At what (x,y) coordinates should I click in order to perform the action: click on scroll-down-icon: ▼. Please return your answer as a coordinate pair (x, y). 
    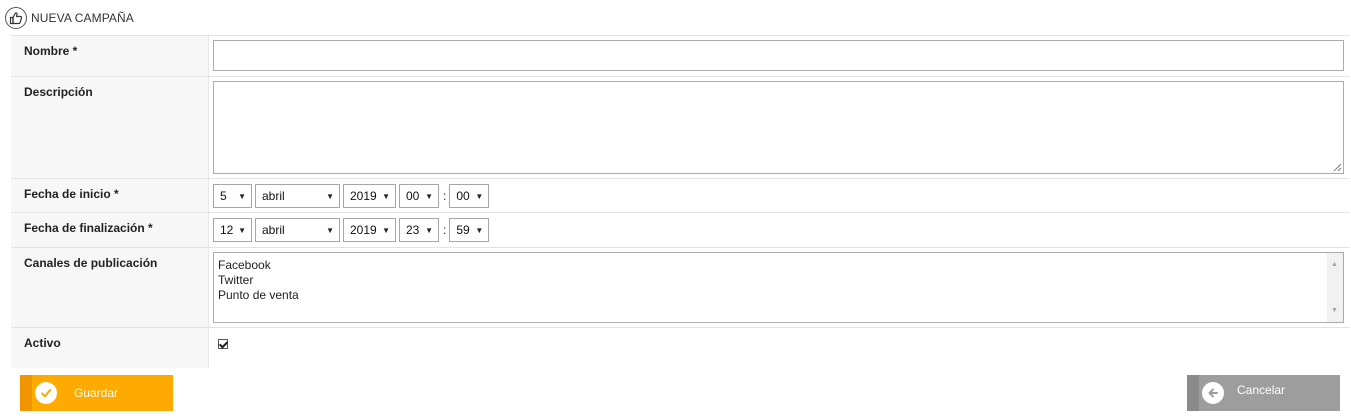
    Looking at the image, I should click on (1334, 310).